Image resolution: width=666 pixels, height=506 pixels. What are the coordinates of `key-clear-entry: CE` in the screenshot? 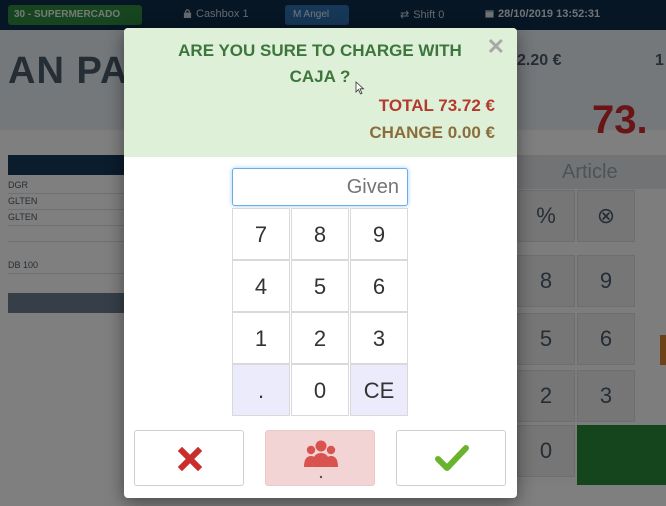 It's located at (379, 390).